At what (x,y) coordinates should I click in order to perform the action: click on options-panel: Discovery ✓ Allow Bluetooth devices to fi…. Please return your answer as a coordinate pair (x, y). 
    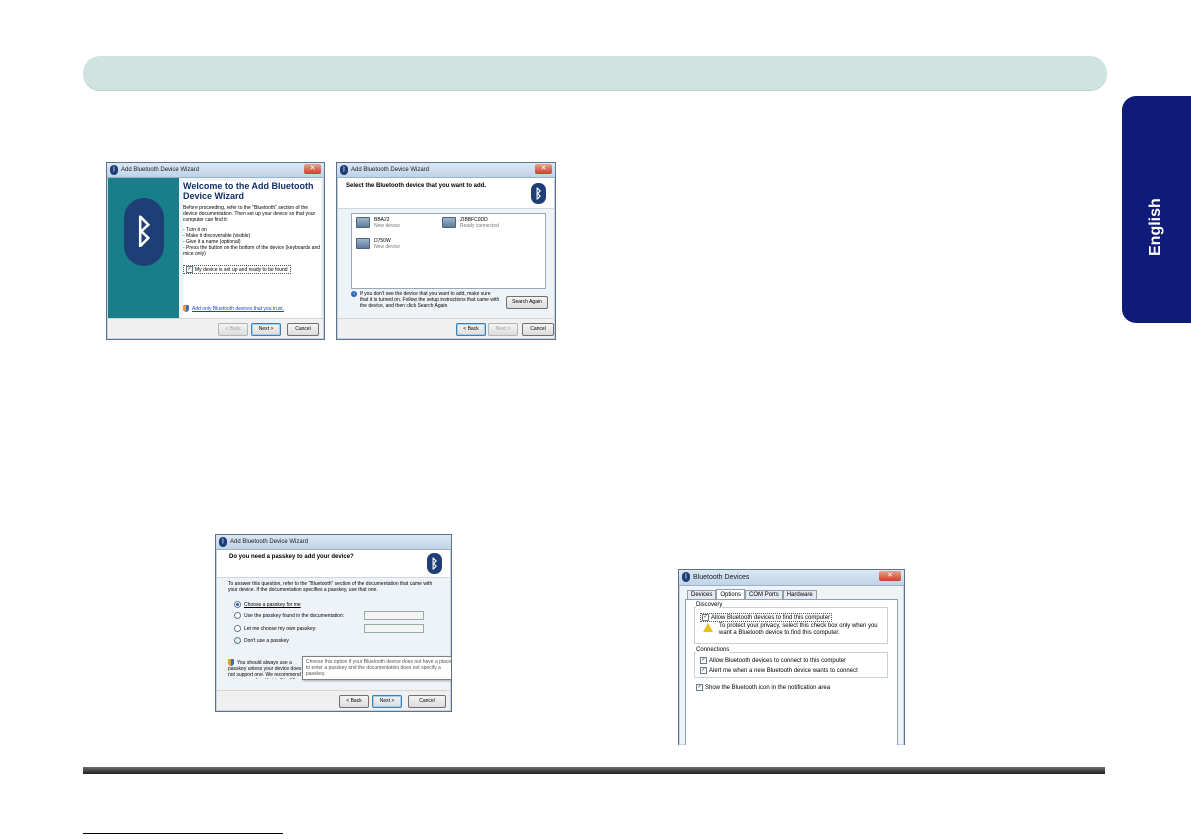
    Looking at the image, I should click on (791, 672).